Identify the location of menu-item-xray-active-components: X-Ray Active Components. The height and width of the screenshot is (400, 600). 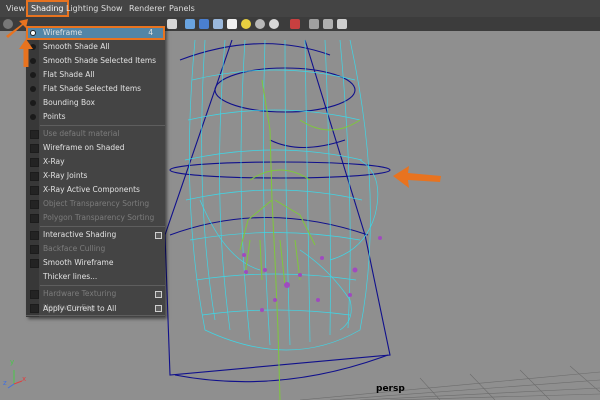
(95, 190).